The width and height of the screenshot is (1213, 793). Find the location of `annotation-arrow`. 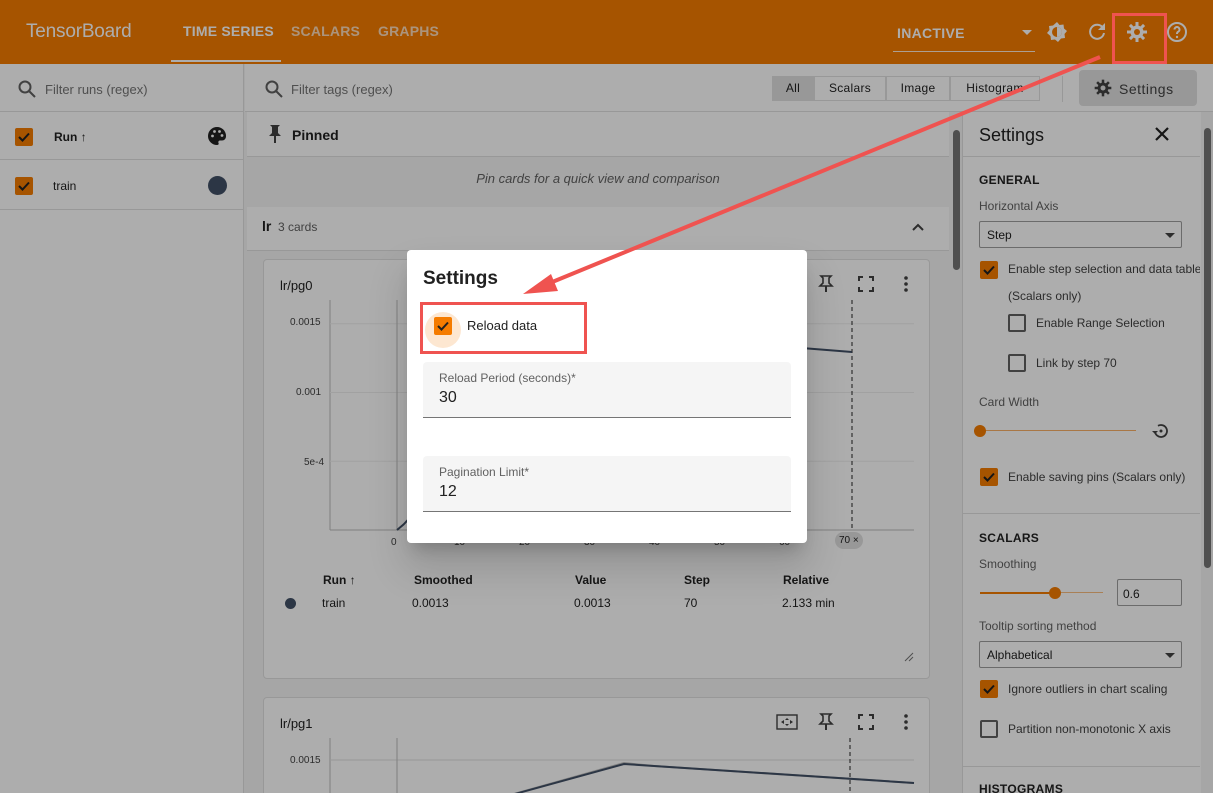

annotation-arrow is located at coordinates (812, 174).